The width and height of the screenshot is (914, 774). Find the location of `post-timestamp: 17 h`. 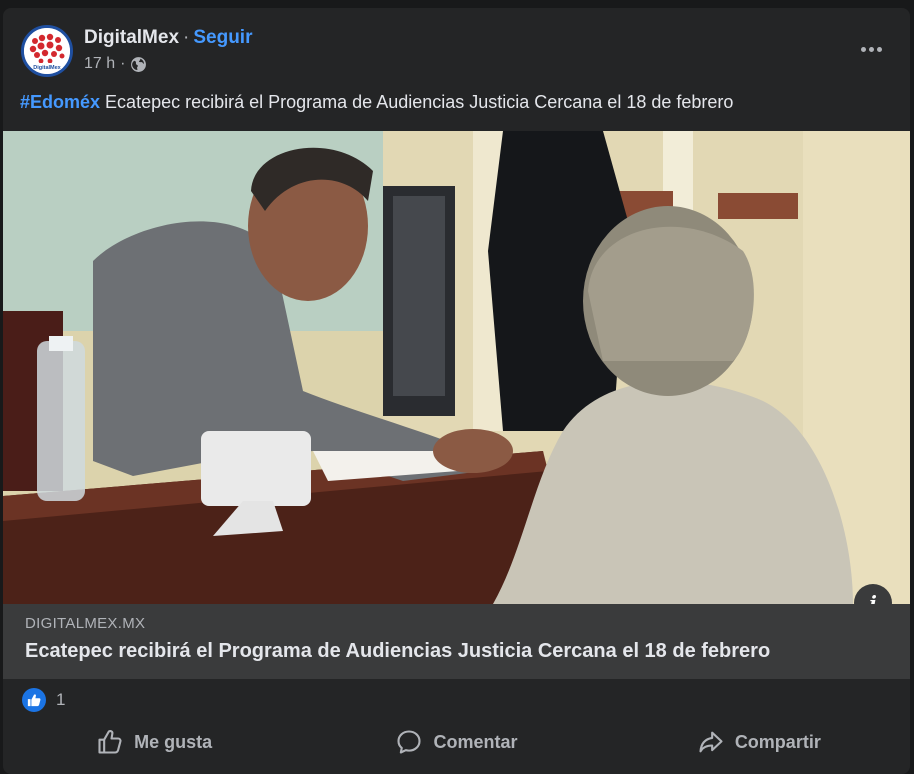

post-timestamp: 17 h is located at coordinates (99, 64).